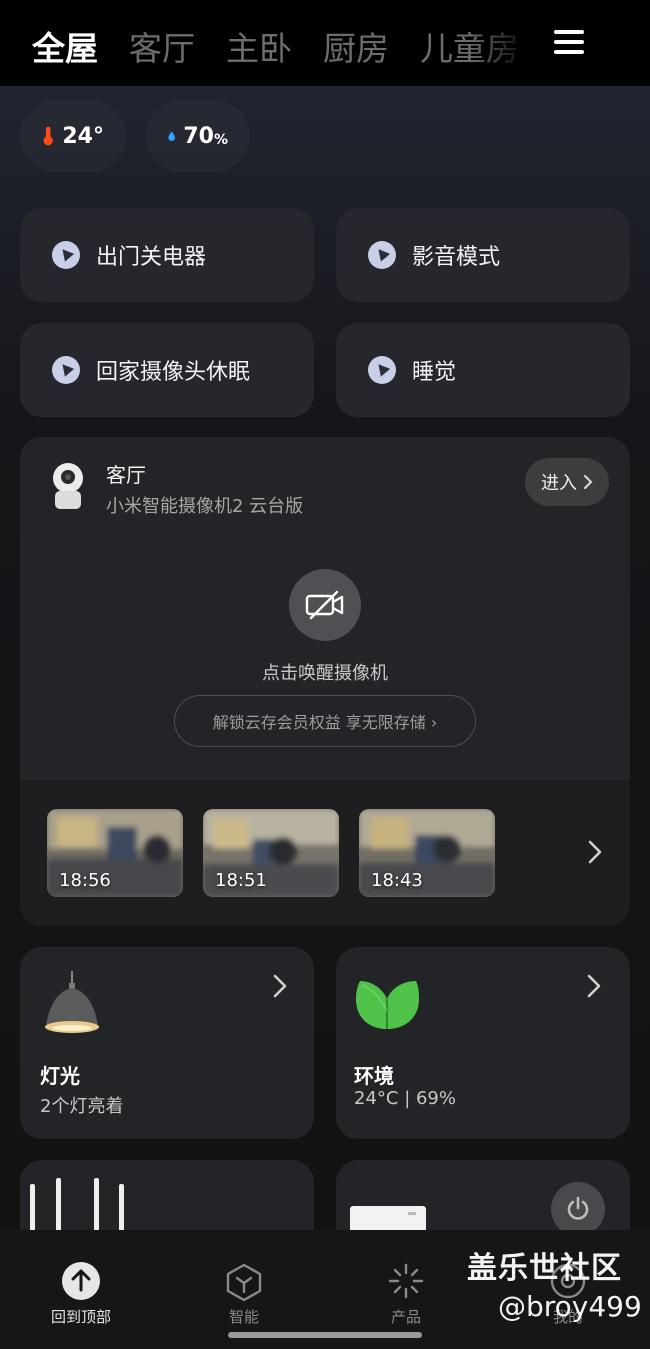 The image size is (650, 1349). What do you see at coordinates (405, 1317) in the screenshot?
I see `nav-label: 产品` at bounding box center [405, 1317].